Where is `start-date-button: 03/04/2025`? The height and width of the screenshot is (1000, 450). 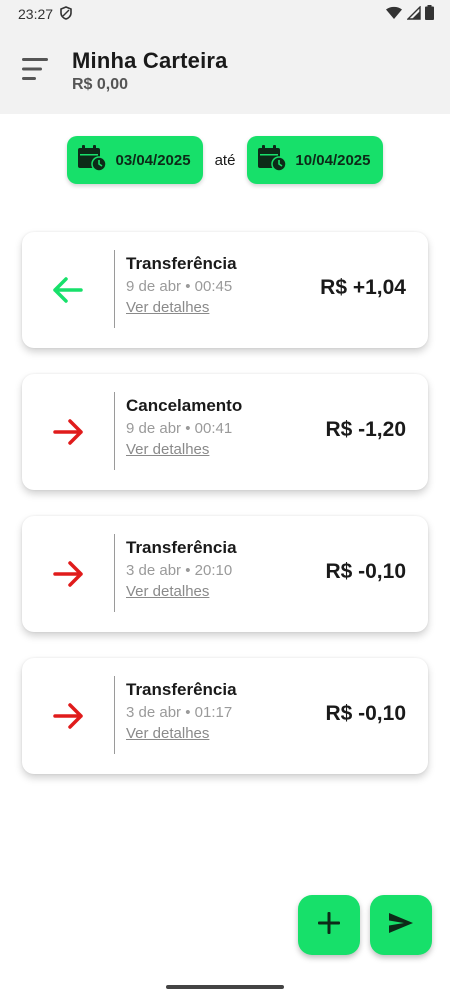 start-date-button: 03/04/2025 is located at coordinates (135, 160).